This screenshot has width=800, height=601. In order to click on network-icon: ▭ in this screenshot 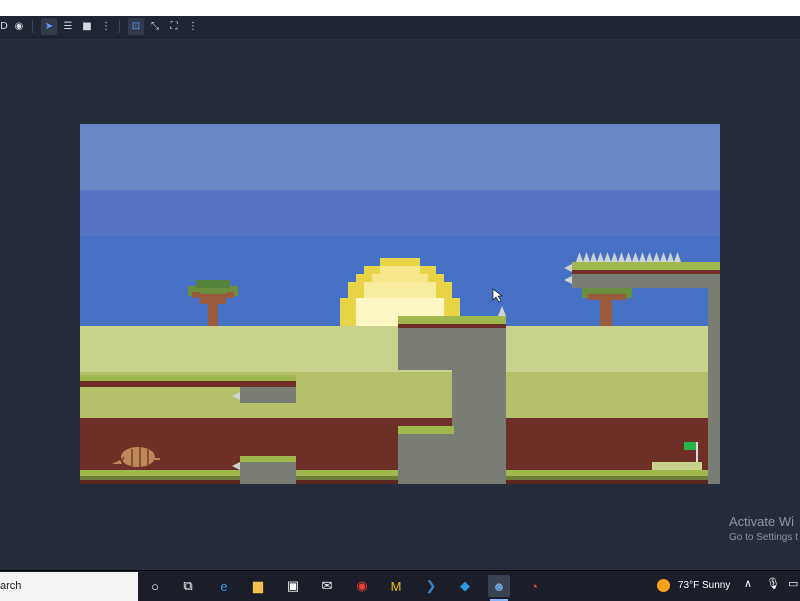, I will do `click(793, 583)`.